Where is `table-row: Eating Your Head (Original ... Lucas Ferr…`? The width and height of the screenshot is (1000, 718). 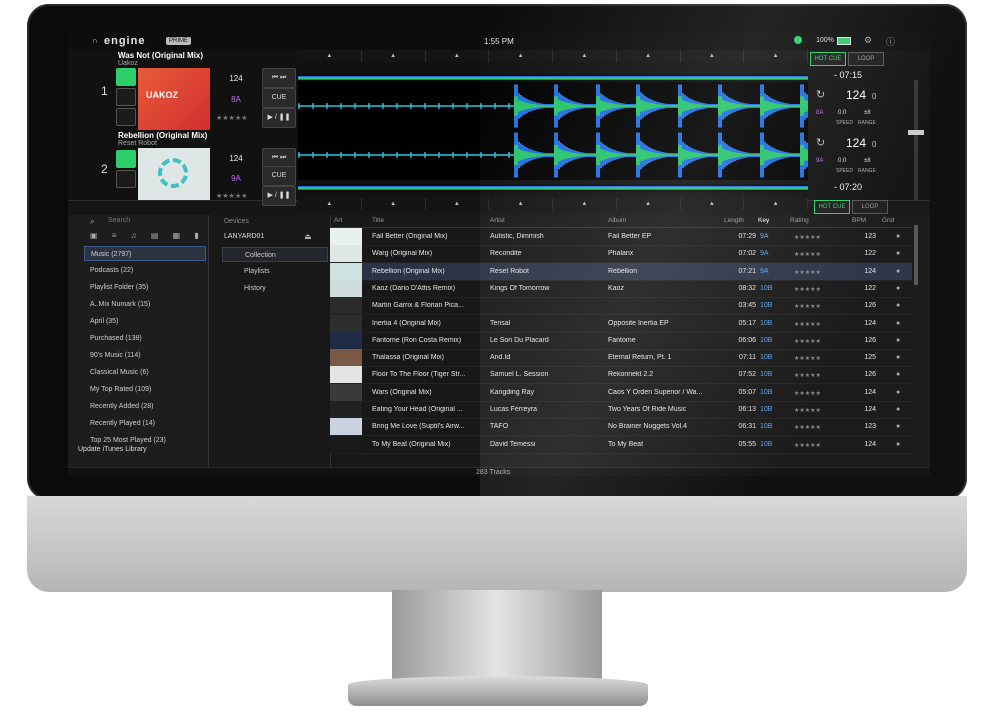 table-row: Eating Your Head (Original ... Lucas Ferr… is located at coordinates (621, 410).